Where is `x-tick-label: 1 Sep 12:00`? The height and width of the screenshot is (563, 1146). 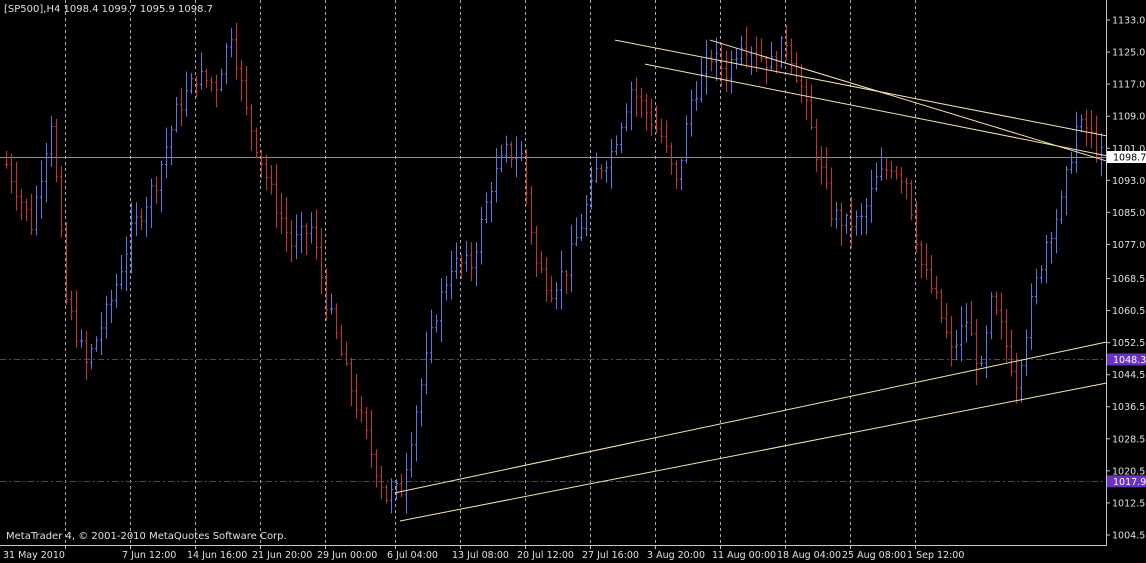 x-tick-label: 1 Sep 12:00 is located at coordinates (935, 555).